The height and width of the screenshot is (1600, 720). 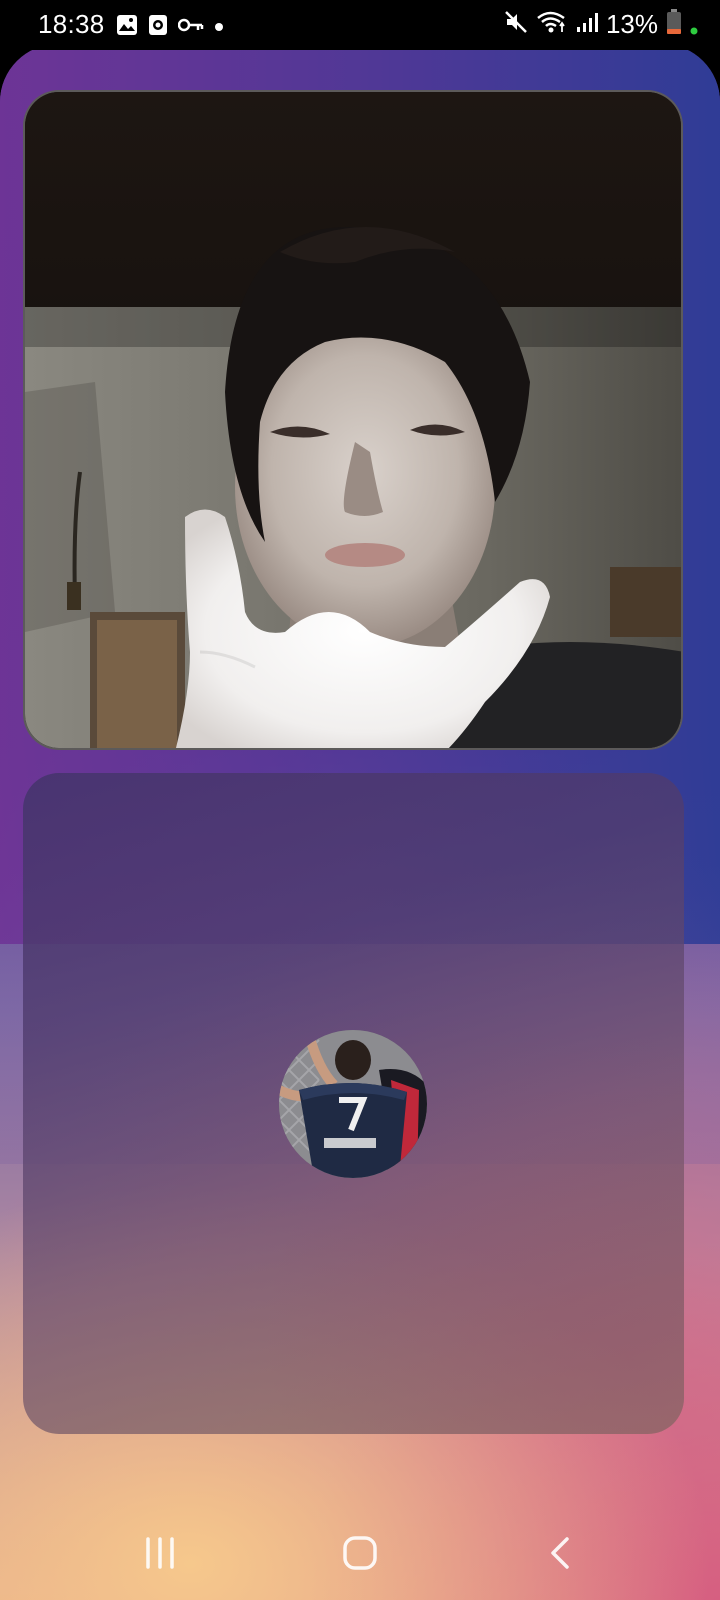 What do you see at coordinates (601, 24) in the screenshot?
I see `system-status-icons: 13%` at bounding box center [601, 24].